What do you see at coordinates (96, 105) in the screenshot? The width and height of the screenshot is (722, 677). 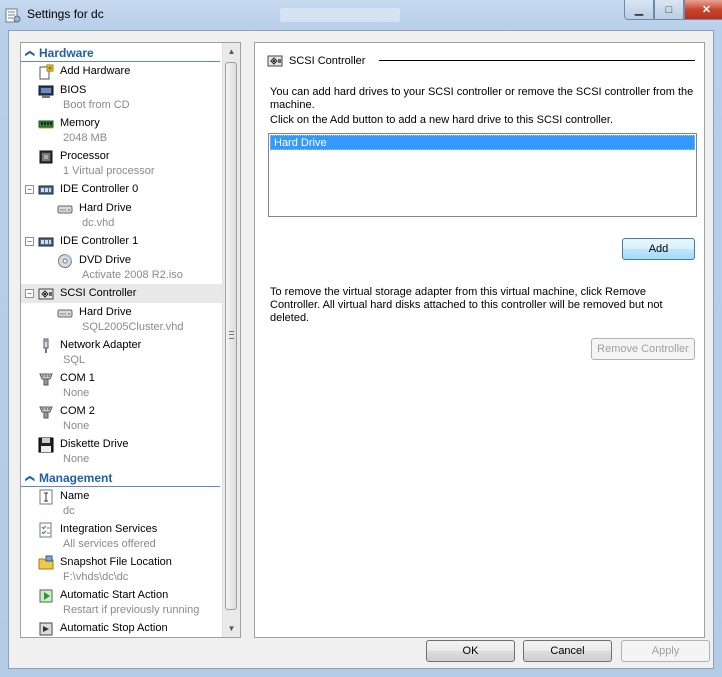 I see `nav-item-detail: Boot from CD` at bounding box center [96, 105].